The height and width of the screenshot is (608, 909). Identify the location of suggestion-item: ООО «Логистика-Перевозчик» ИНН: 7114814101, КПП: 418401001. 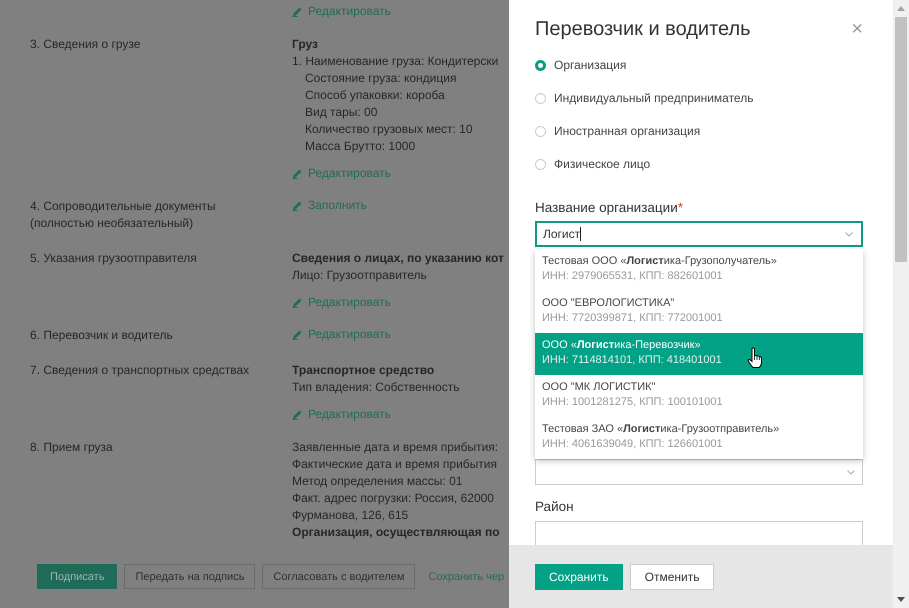
(699, 354).